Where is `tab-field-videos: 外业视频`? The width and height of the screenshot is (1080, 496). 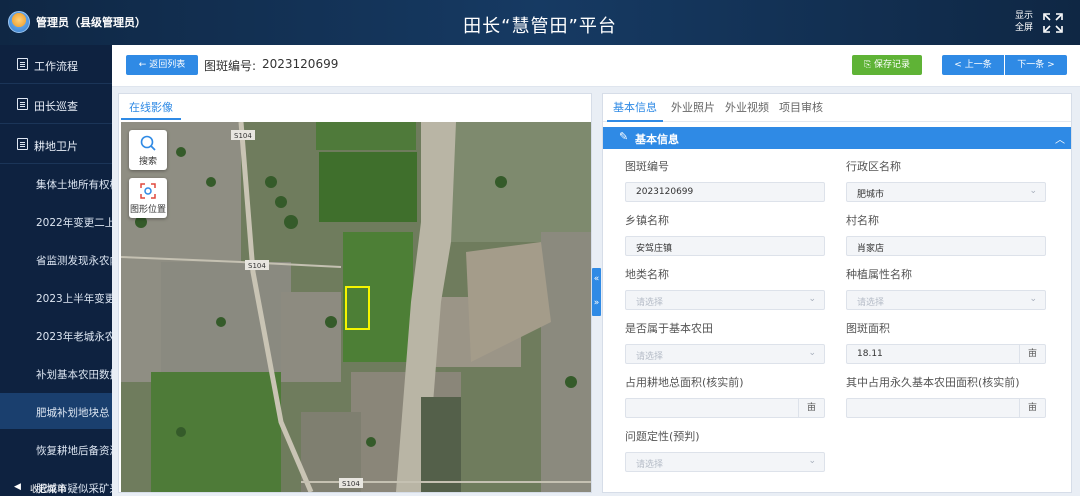 tab-field-videos: 外业视频 is located at coordinates (747, 108).